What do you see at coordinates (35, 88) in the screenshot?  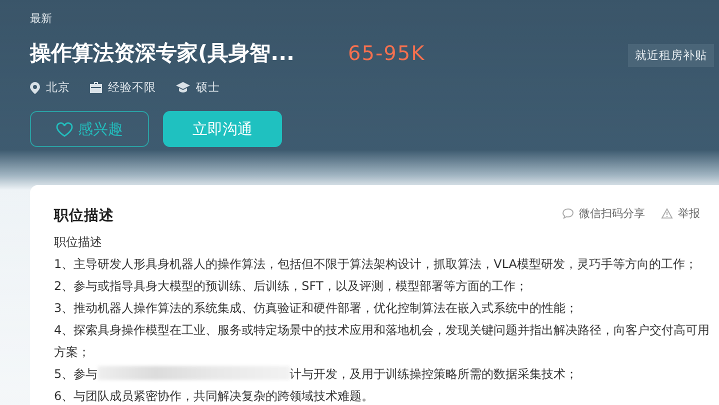 I see `location-pin-icon` at bounding box center [35, 88].